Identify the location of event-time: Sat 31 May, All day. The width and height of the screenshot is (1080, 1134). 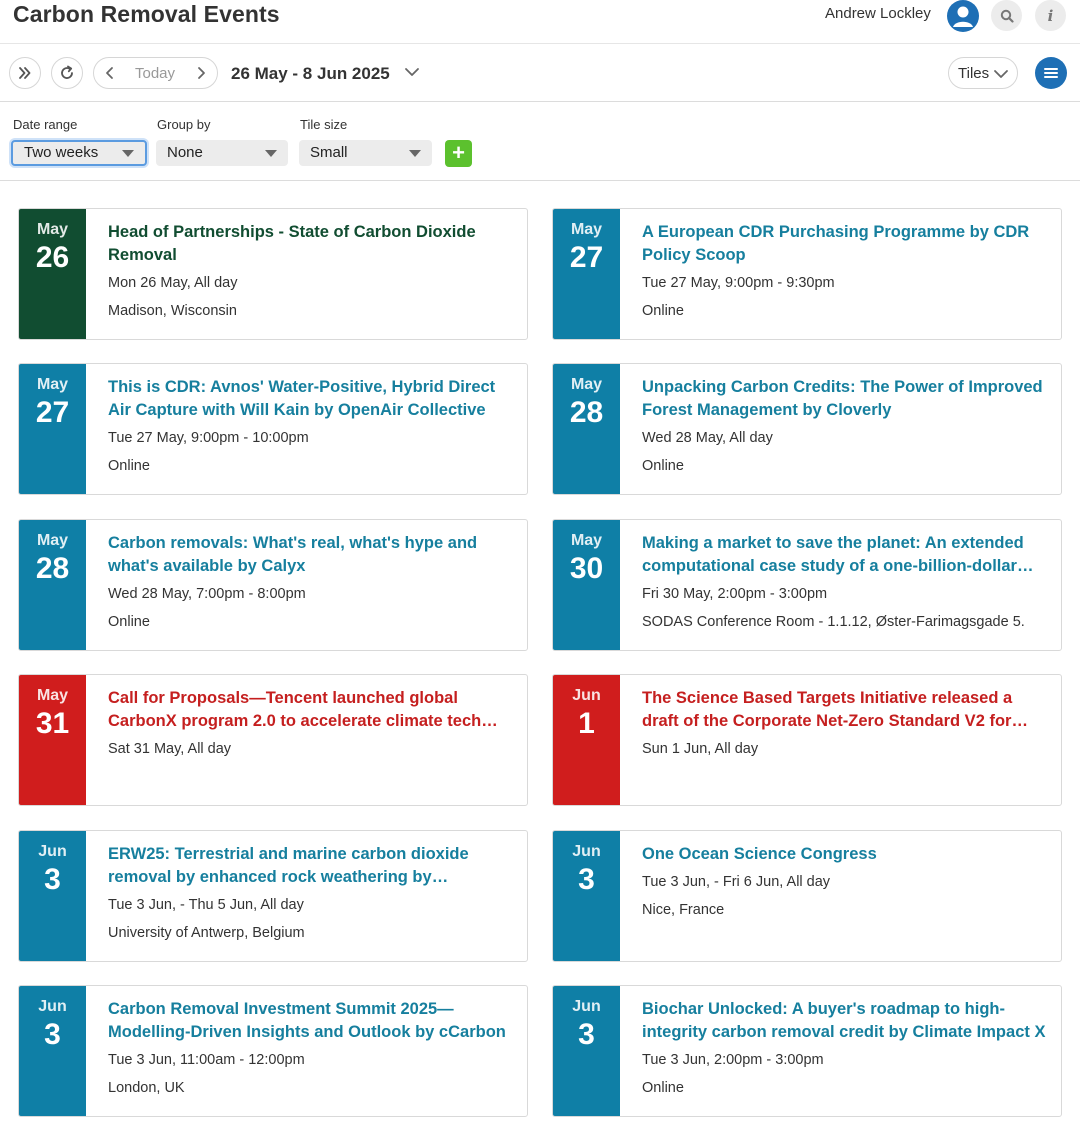
(170, 749).